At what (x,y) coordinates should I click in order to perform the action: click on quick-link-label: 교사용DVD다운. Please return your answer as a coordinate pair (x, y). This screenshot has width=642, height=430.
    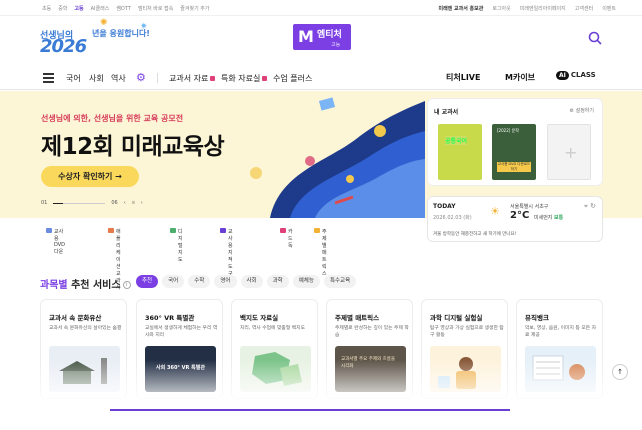
    Looking at the image, I should click on (60, 242).